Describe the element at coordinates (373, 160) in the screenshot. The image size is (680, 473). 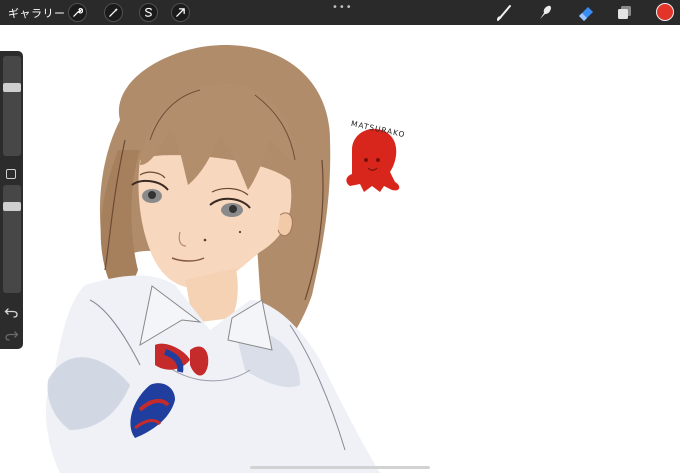
I see `octopus-mascot-image` at that location.